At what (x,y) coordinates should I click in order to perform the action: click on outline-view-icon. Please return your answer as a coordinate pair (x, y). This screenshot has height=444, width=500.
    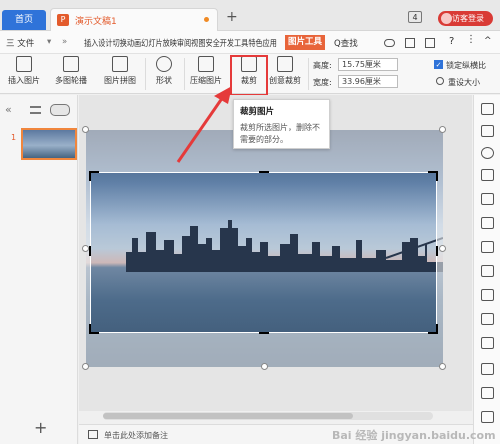
    Looking at the image, I should click on (35, 110).